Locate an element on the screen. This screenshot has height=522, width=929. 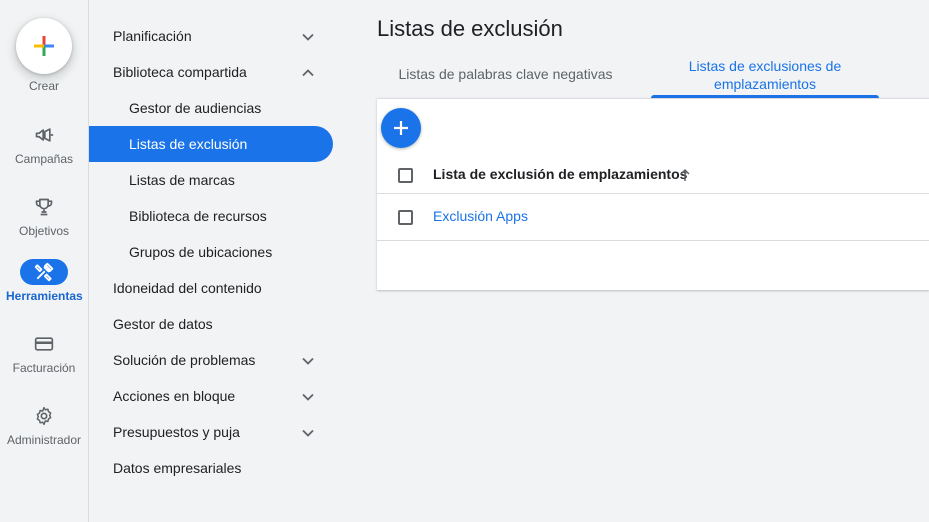
add-button is located at coordinates (401, 128).